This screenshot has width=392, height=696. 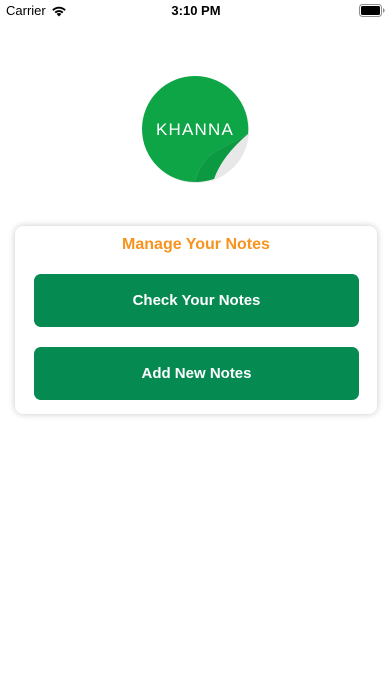 What do you see at coordinates (196, 300) in the screenshot?
I see `check-notes-button: Check Your Notes` at bounding box center [196, 300].